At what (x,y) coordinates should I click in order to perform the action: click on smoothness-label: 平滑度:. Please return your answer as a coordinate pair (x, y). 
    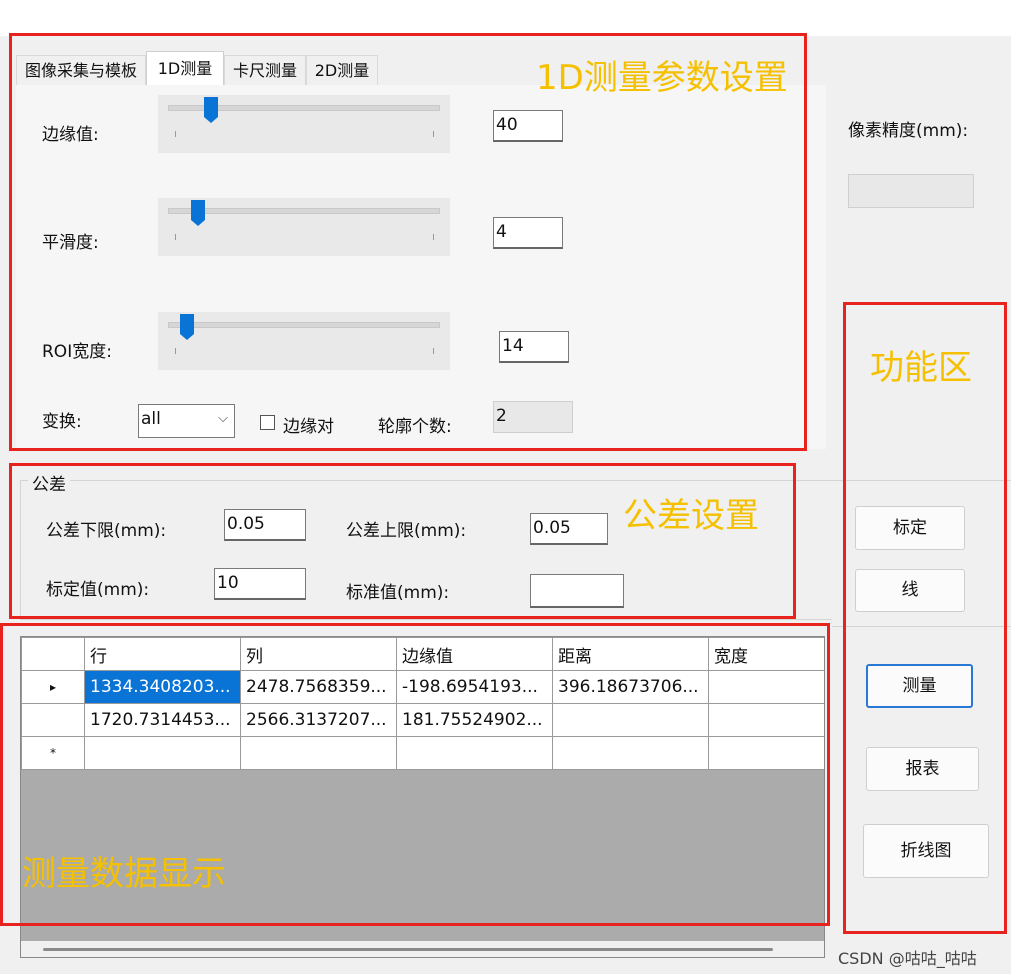
    Looking at the image, I should click on (70, 243).